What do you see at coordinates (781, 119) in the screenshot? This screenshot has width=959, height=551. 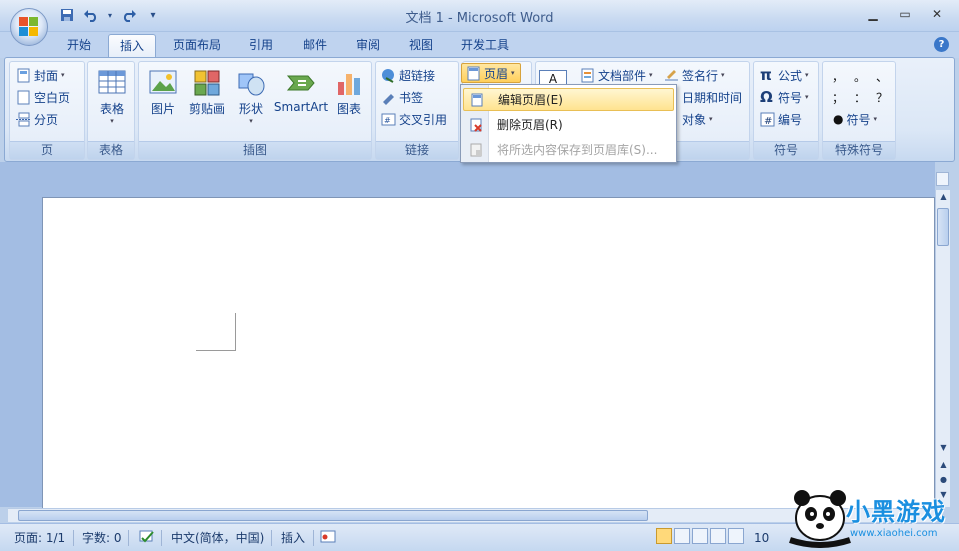 I see `number-button: # 编号` at bounding box center [781, 119].